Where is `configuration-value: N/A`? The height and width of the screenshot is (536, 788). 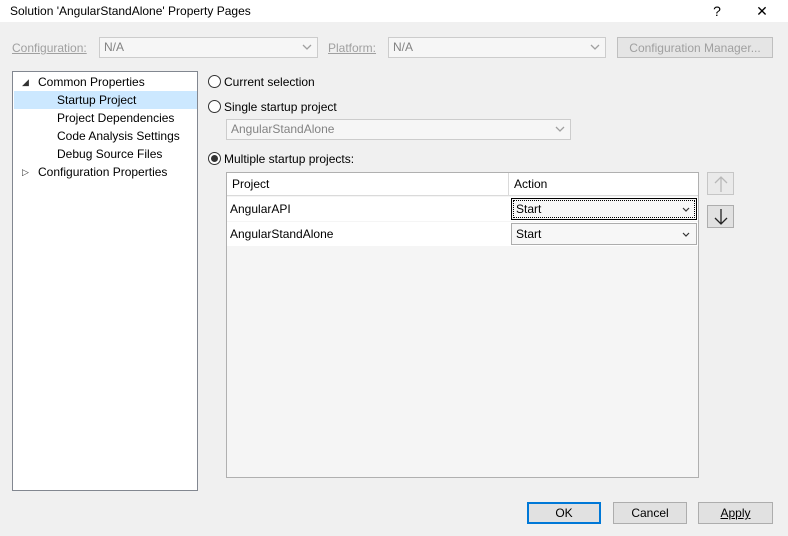 configuration-value: N/A is located at coordinates (114, 47).